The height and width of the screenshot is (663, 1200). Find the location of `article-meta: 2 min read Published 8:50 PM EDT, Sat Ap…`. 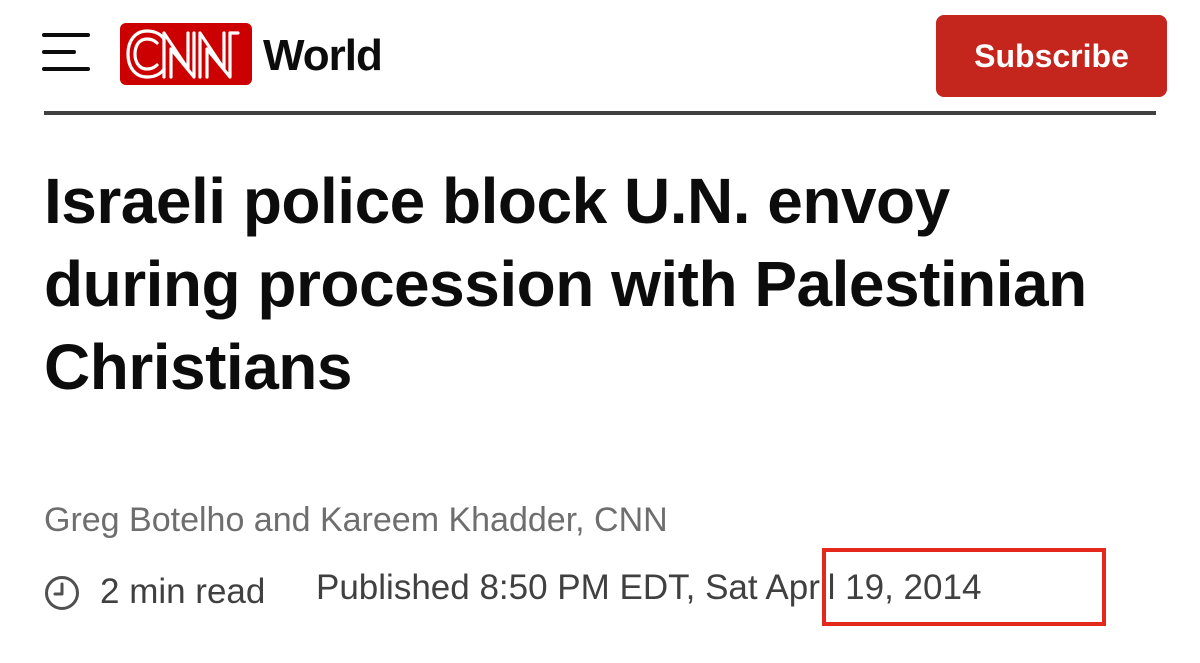

article-meta: 2 min read Published 8:50 PM EDT, Sat Ap… is located at coordinates (604, 587).